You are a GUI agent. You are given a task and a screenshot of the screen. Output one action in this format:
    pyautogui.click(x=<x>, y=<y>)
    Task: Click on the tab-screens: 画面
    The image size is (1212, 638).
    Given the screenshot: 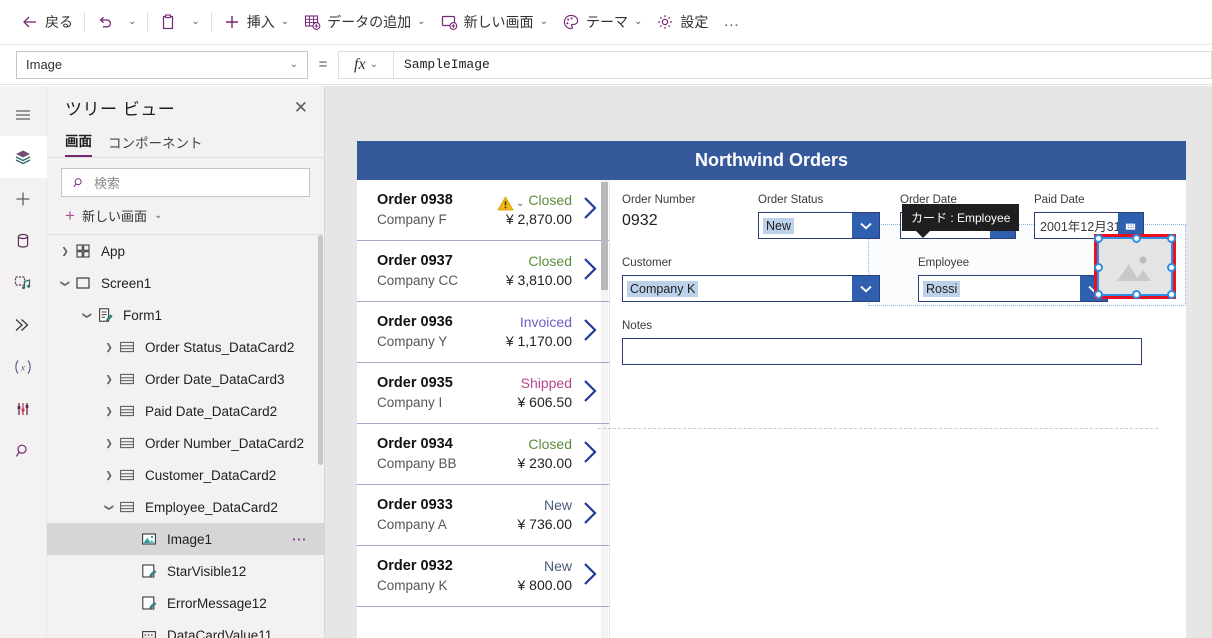 What is the action you would take?
    pyautogui.click(x=78, y=143)
    